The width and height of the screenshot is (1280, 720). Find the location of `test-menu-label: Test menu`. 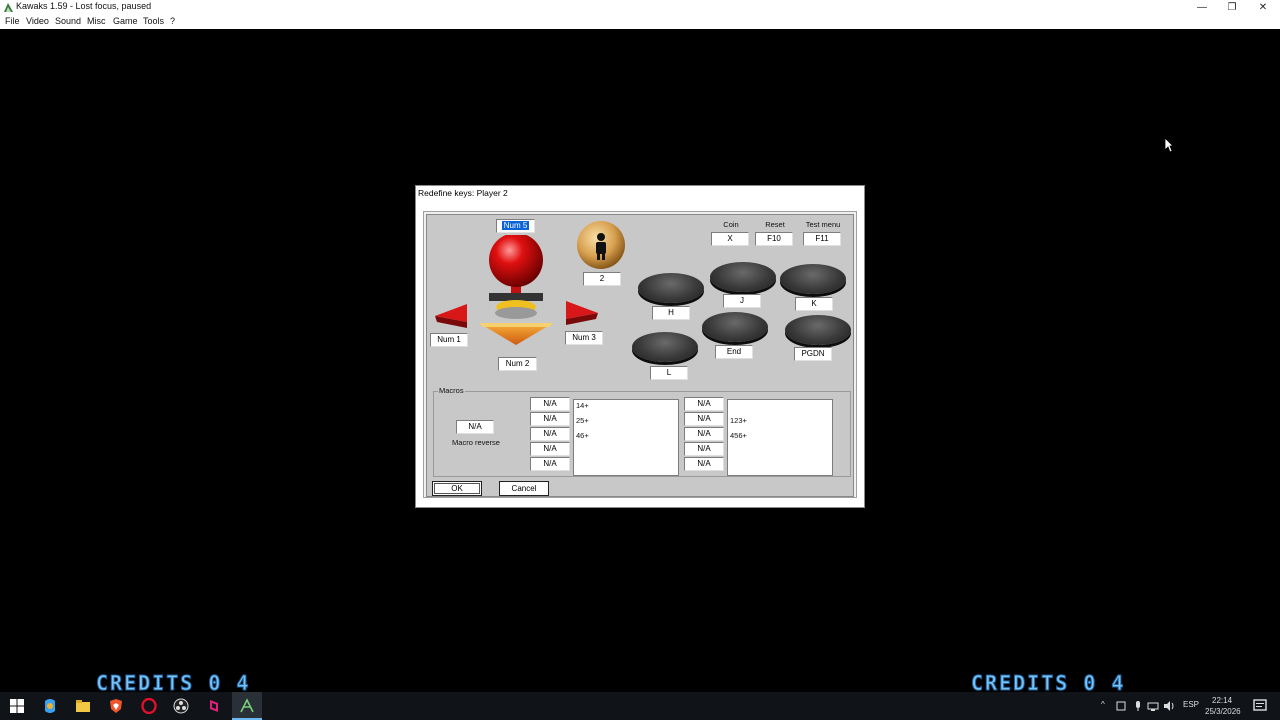

test-menu-label: Test menu is located at coordinates (823, 224).